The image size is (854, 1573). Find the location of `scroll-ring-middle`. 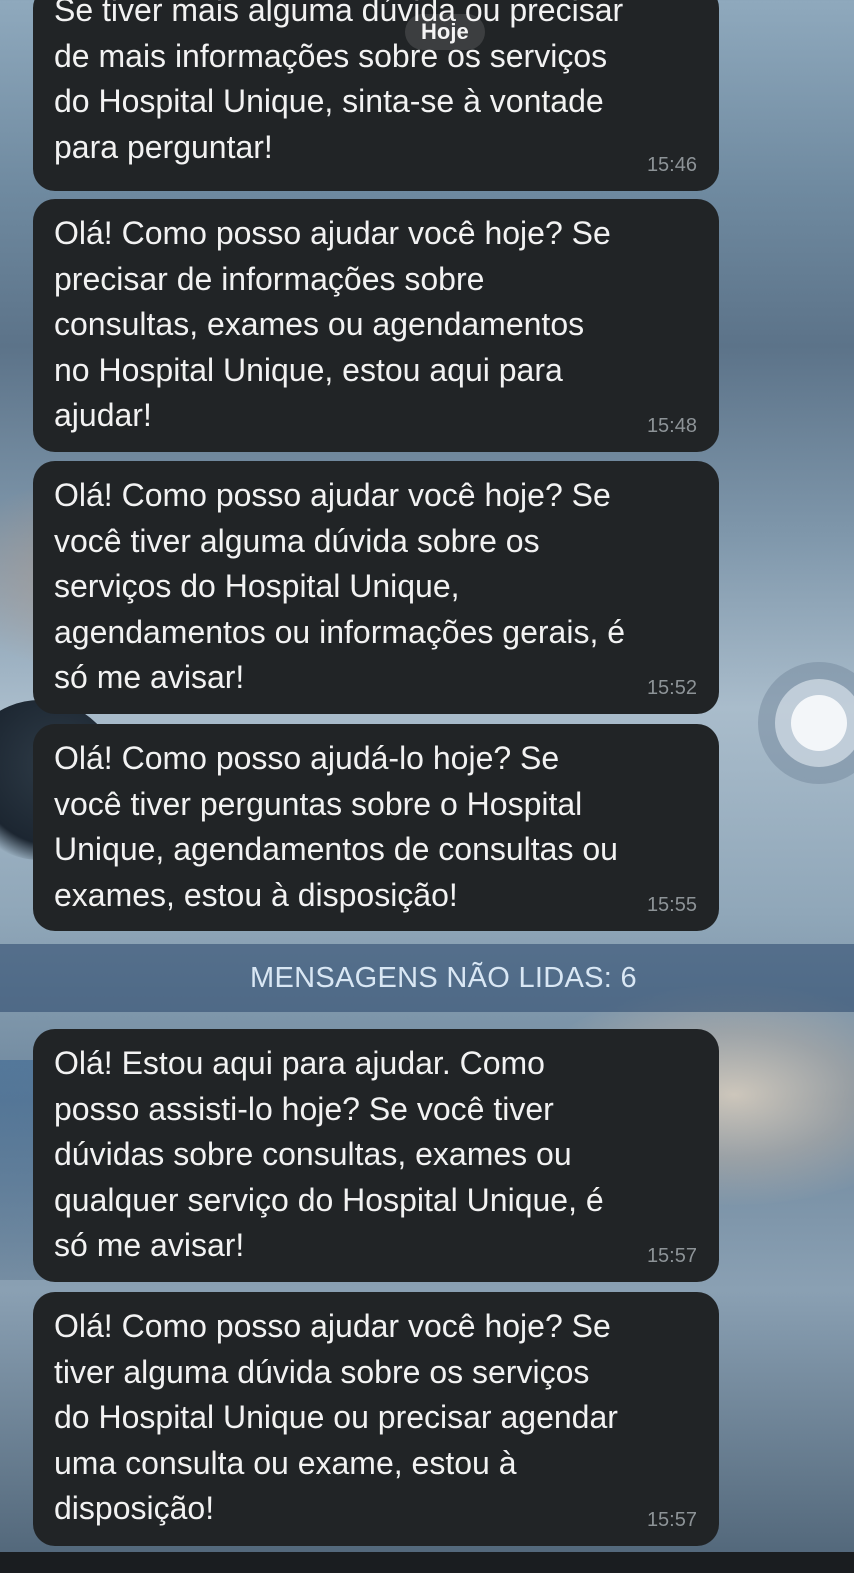

scroll-ring-middle is located at coordinates (814, 723).